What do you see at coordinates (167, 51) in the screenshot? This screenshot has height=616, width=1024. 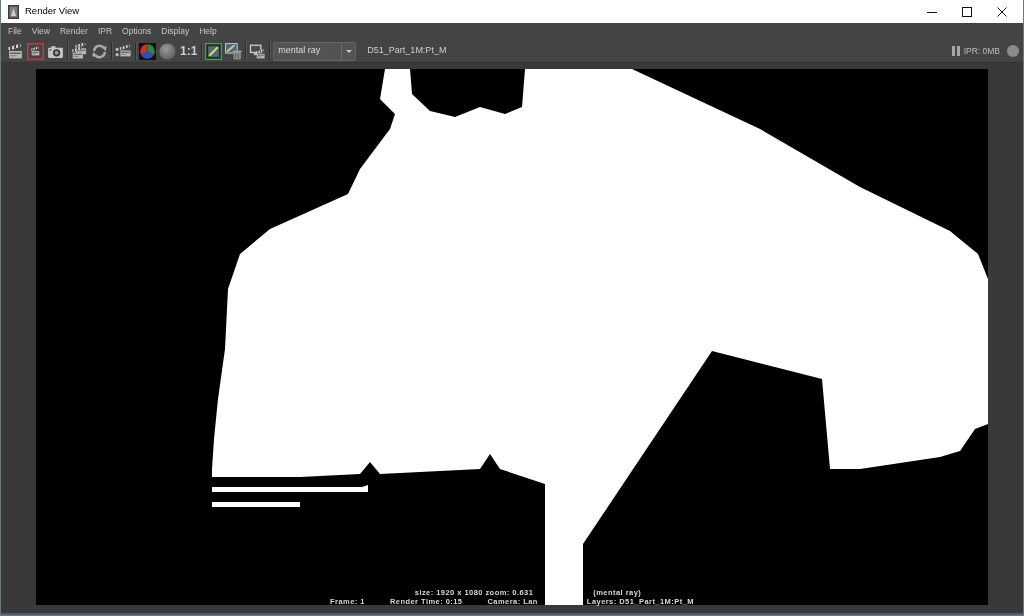 I see `sphere-icon` at bounding box center [167, 51].